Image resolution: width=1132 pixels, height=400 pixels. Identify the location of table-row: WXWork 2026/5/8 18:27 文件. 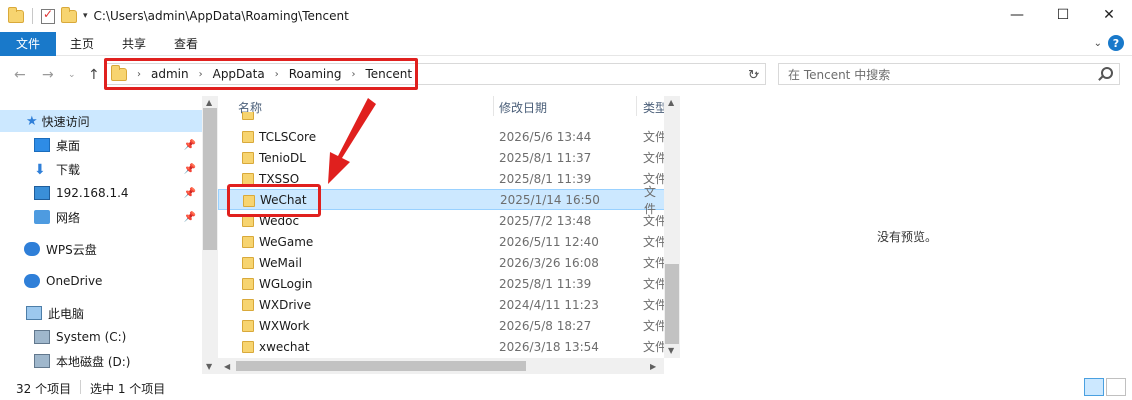
(443, 325).